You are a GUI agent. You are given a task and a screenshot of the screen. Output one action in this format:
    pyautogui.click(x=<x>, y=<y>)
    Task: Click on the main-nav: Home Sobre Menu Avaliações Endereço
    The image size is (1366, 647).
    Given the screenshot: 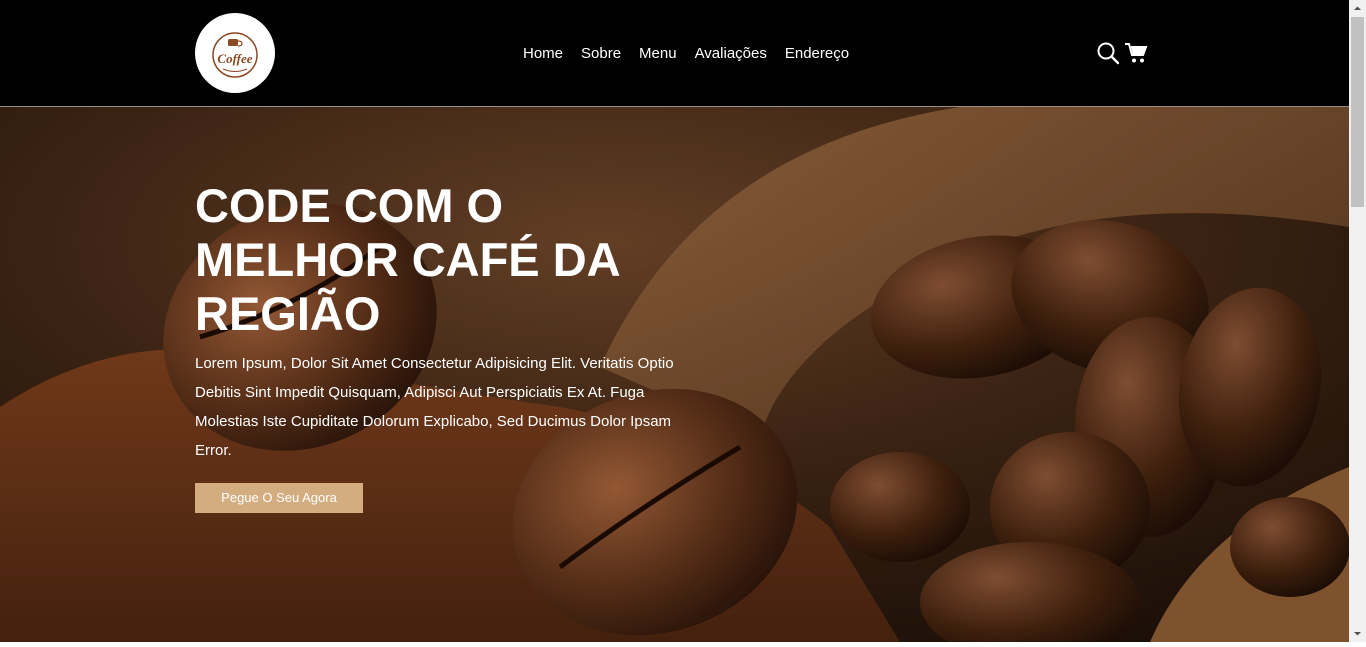 What is the action you would take?
    pyautogui.click(x=686, y=53)
    